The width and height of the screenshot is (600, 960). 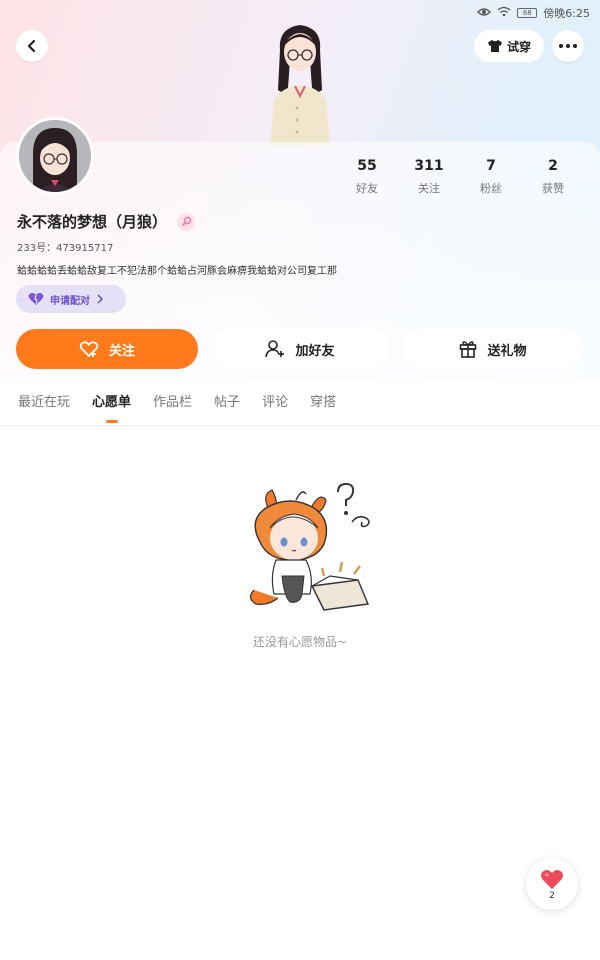 I want to click on empty-state-illustration, so click(x=310, y=547).